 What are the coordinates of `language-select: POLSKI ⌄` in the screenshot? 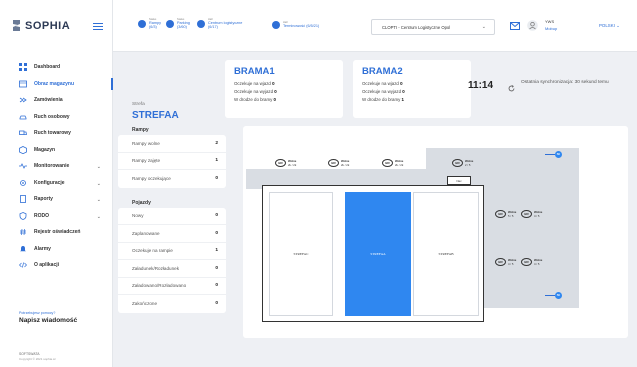 It's located at (609, 26).